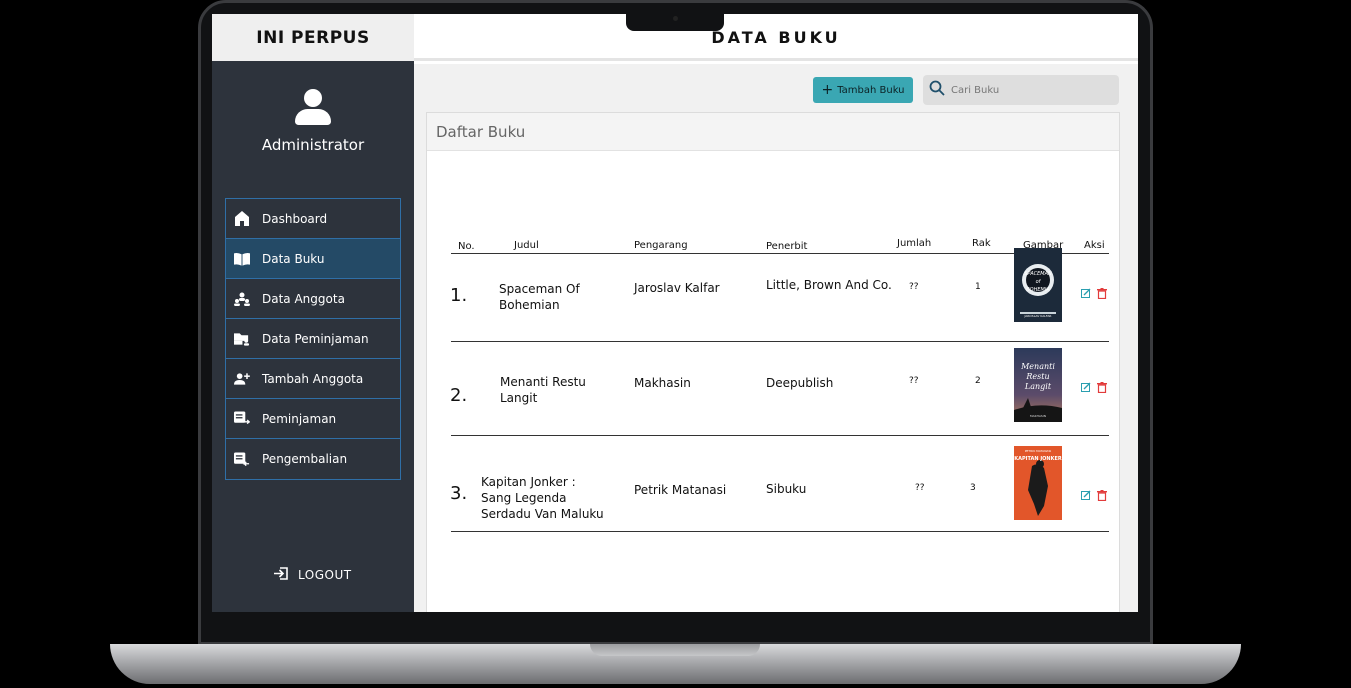 This screenshot has height=688, width=1351. I want to click on book-shelf: 1, so click(978, 287).